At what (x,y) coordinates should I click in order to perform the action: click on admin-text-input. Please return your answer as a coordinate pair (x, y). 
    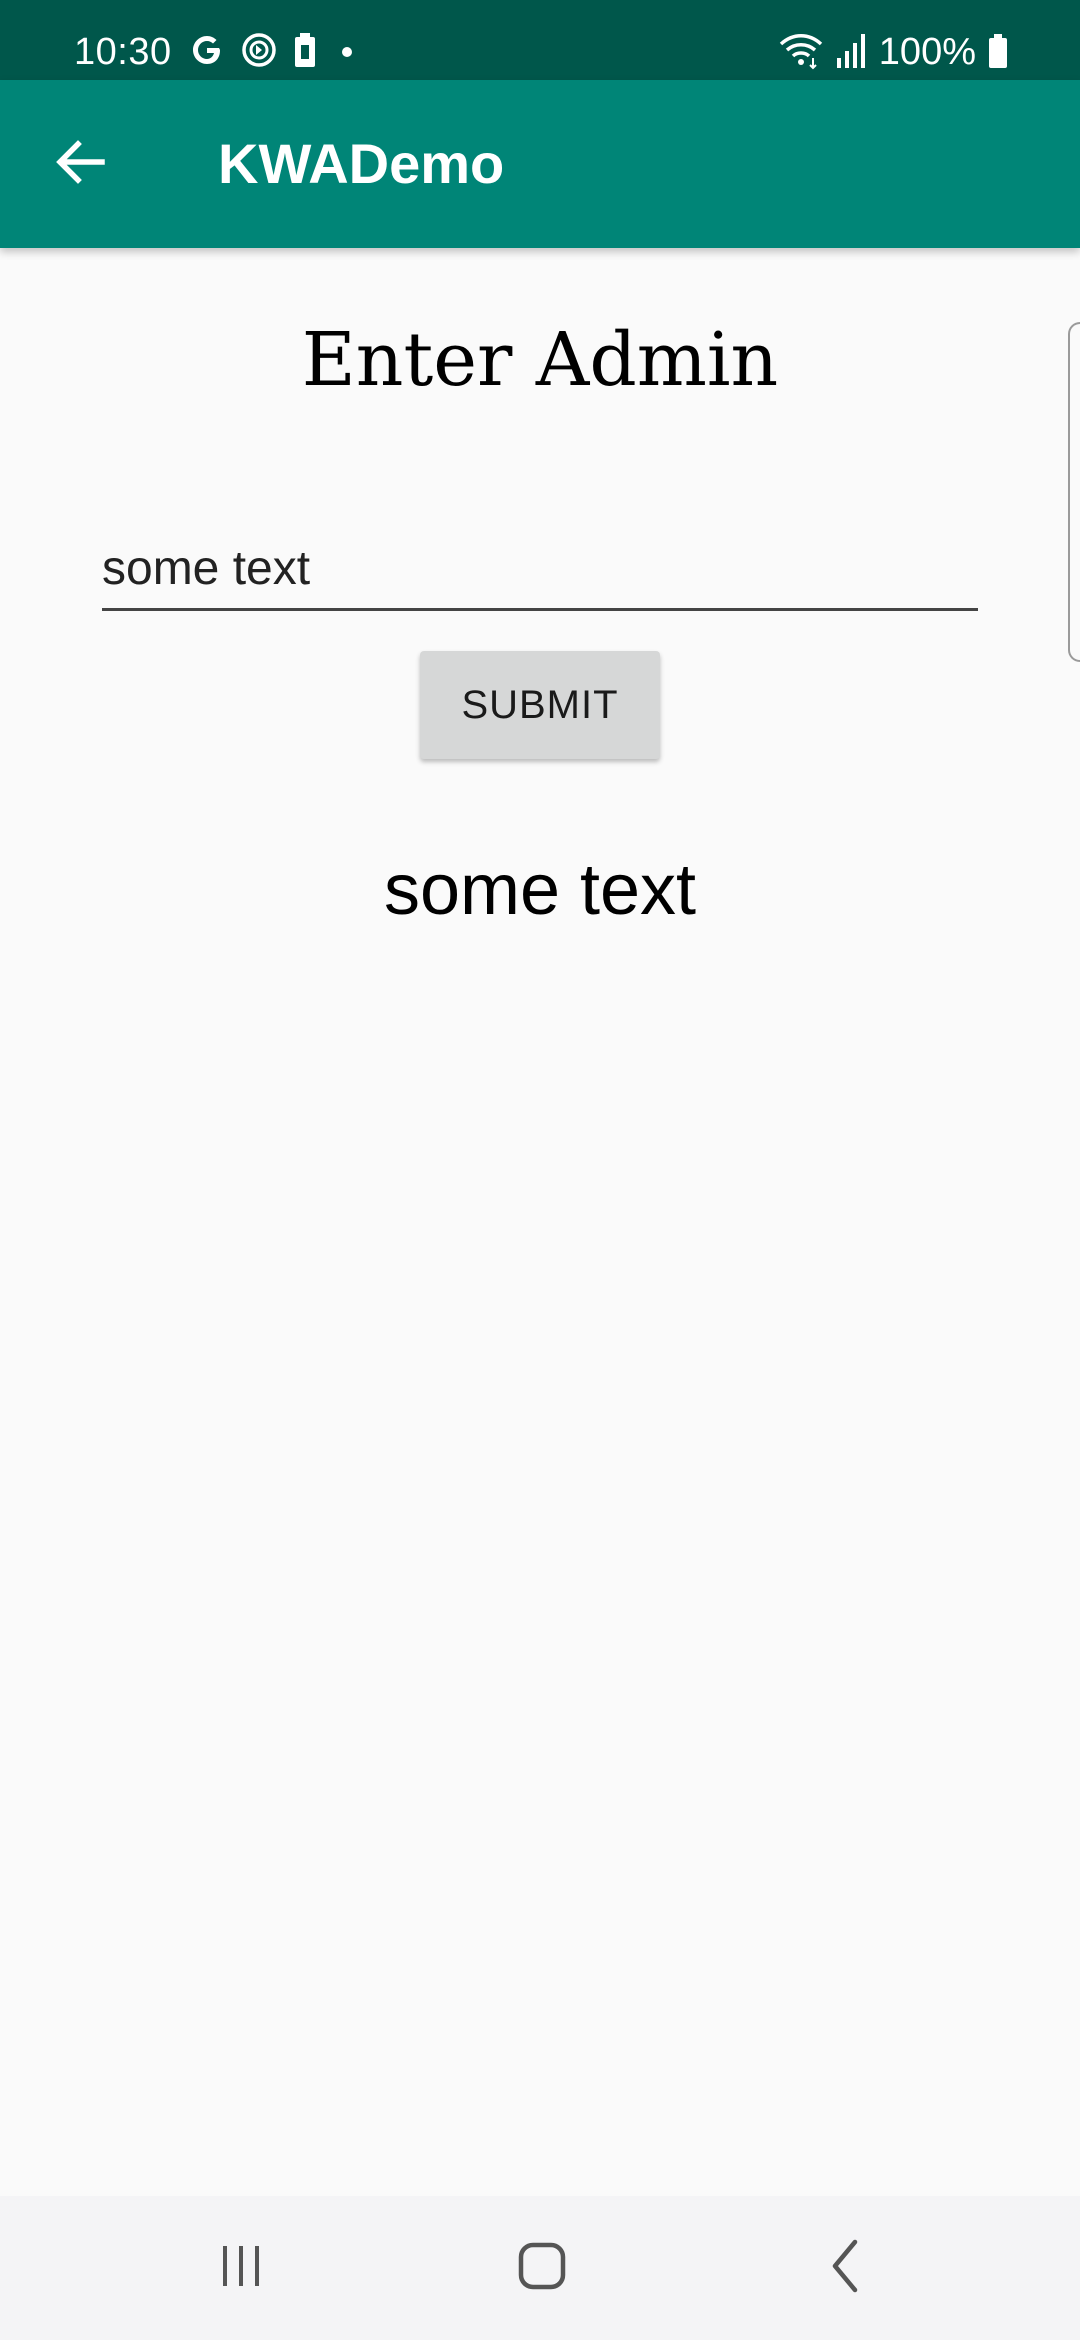
    Looking at the image, I should click on (540, 569).